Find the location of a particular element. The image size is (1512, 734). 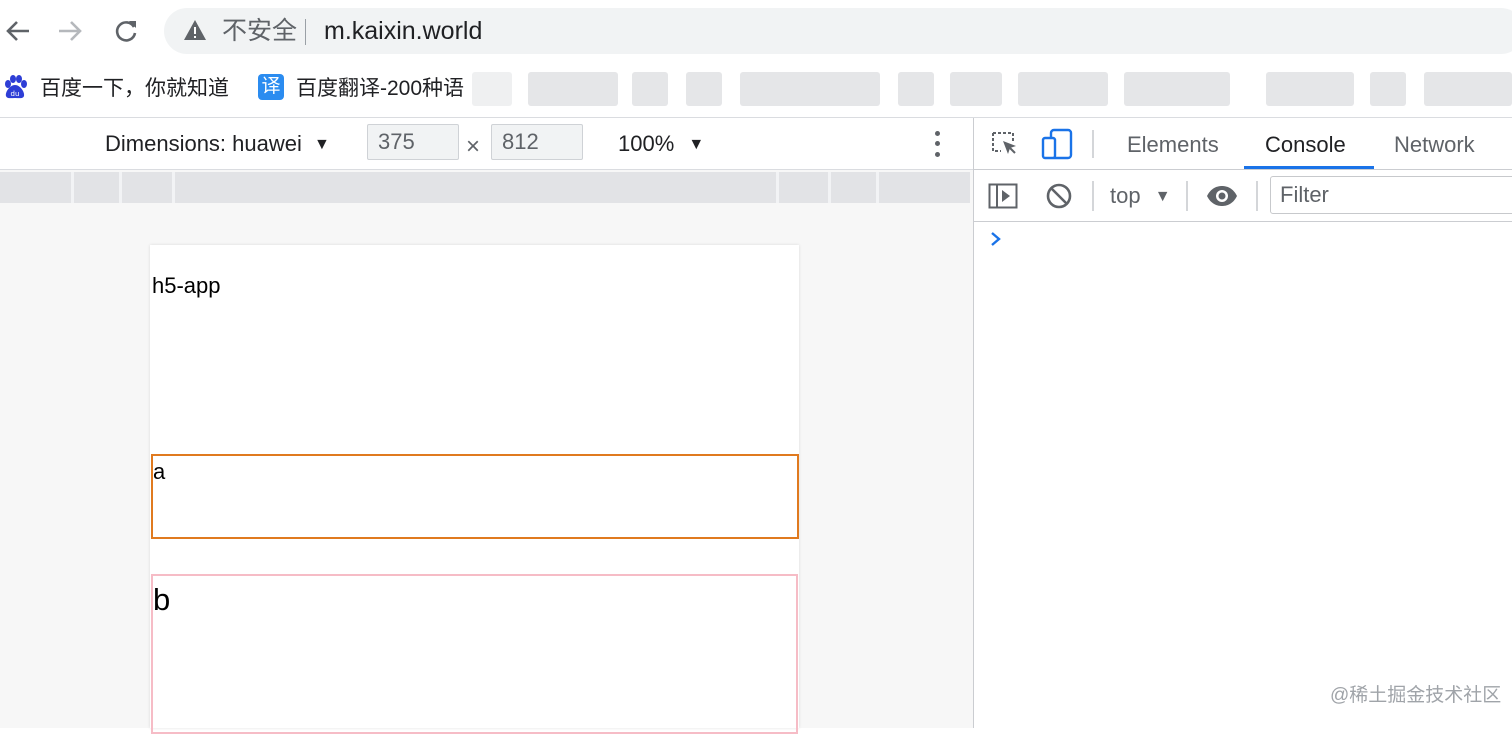

box-a is located at coordinates (475, 496).